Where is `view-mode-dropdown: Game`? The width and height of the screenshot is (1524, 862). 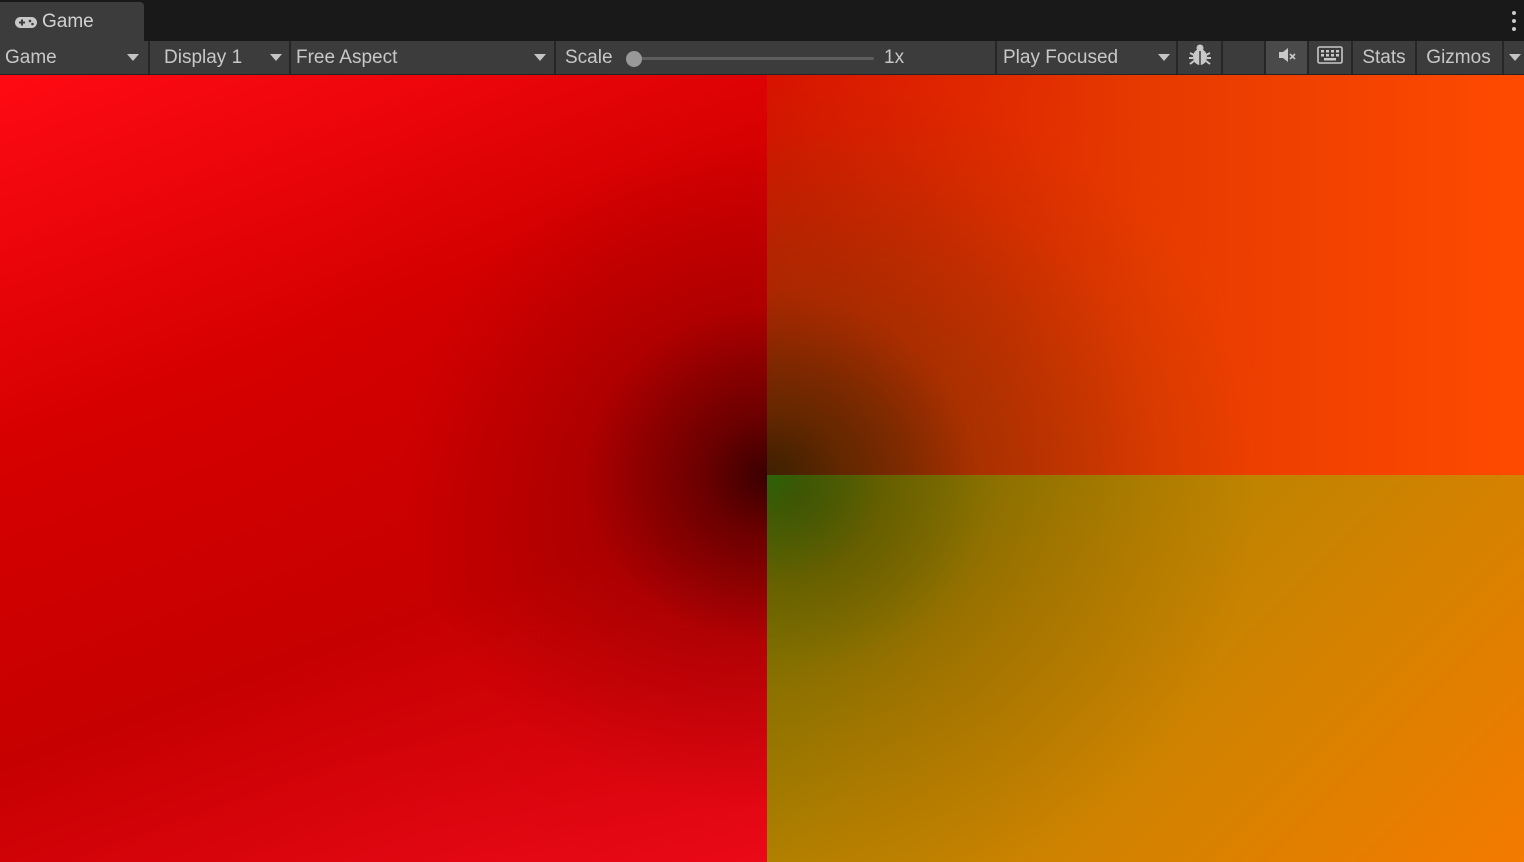 view-mode-dropdown: Game is located at coordinates (74, 57).